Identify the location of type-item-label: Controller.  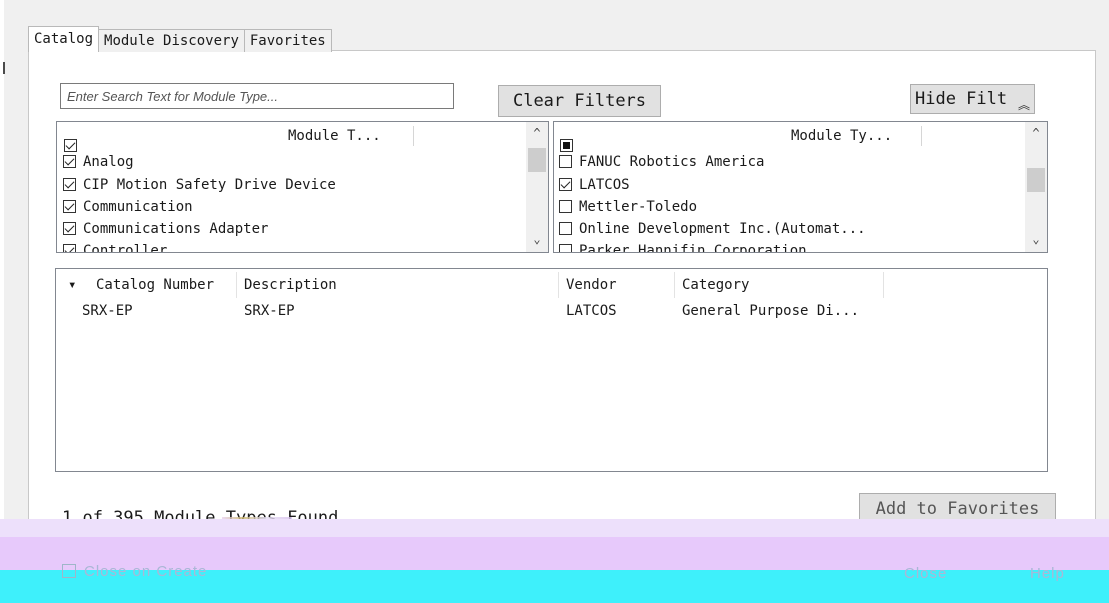
(125, 248).